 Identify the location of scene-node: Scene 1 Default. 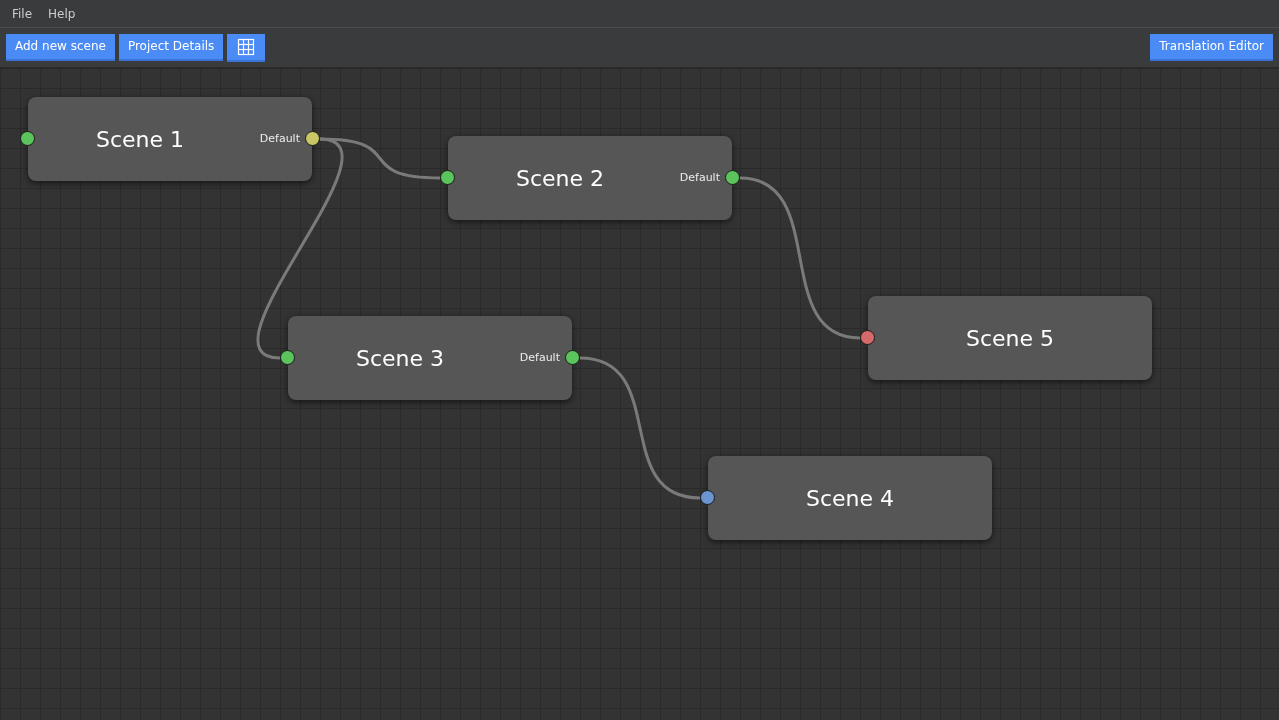
(170, 139).